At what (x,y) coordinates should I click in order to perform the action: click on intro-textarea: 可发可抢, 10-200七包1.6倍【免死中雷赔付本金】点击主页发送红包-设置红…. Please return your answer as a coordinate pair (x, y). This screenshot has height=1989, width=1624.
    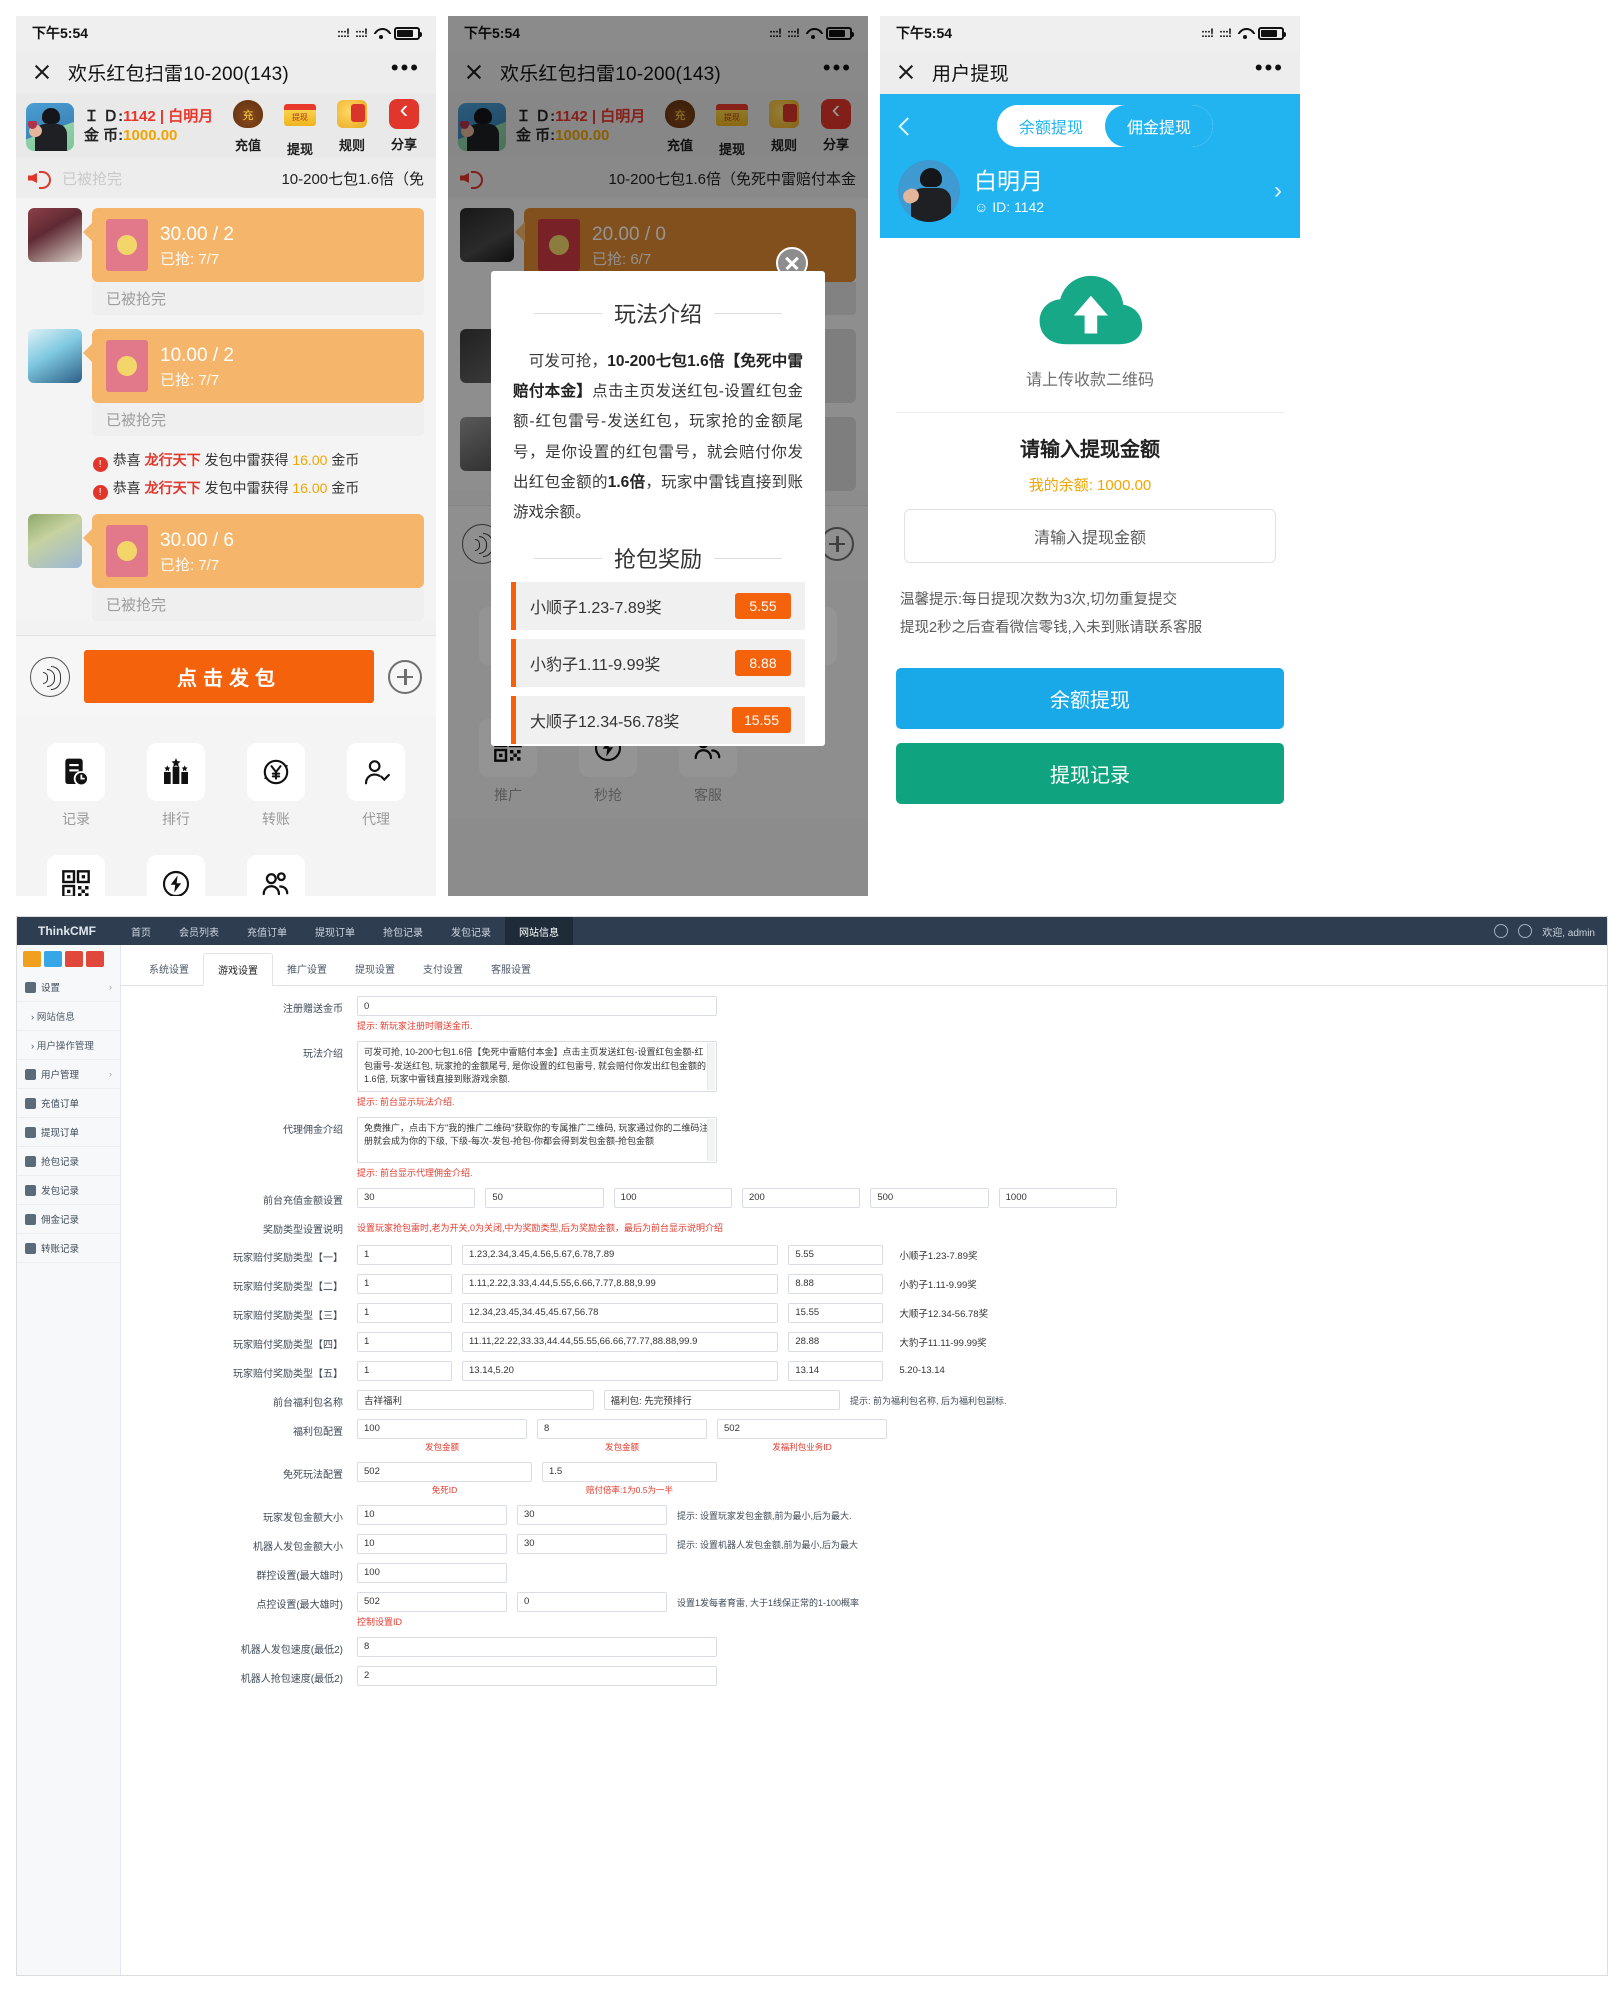
    Looking at the image, I should click on (537, 1066).